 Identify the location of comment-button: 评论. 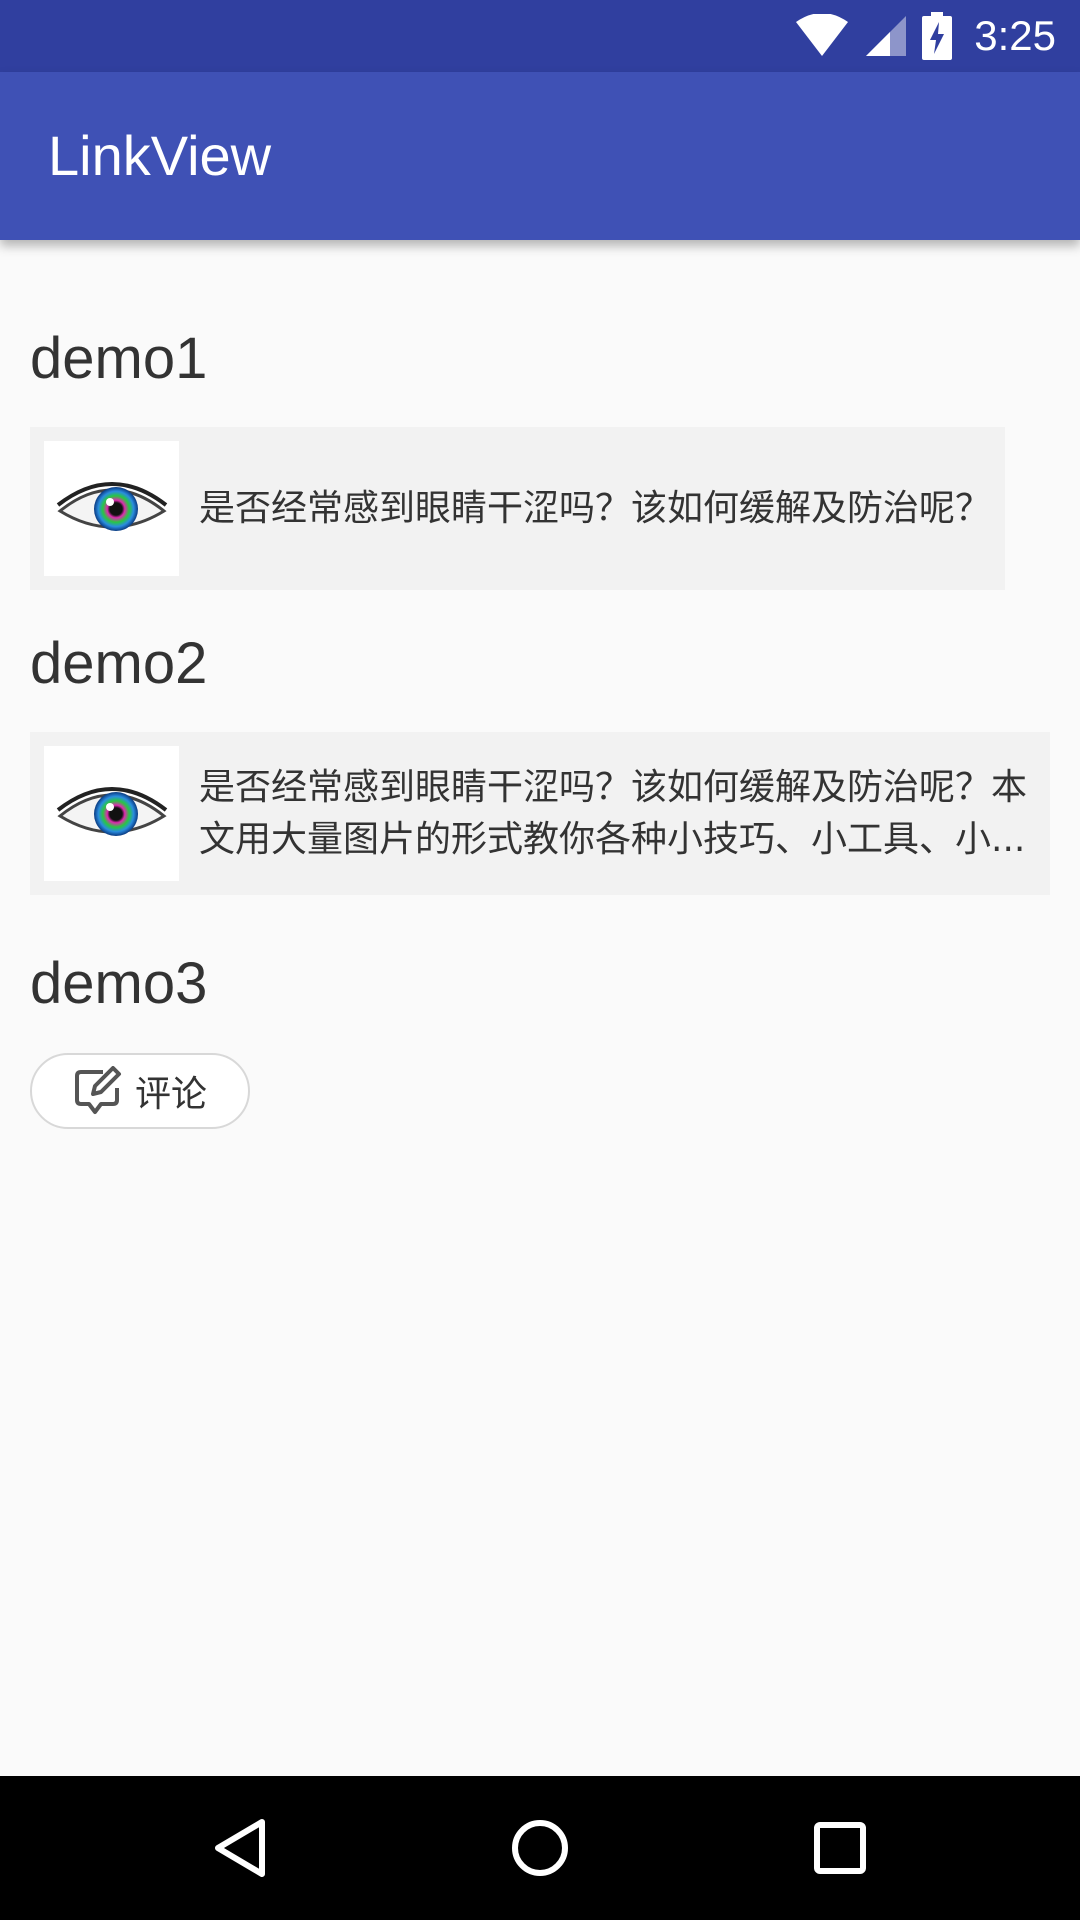
(140, 1091).